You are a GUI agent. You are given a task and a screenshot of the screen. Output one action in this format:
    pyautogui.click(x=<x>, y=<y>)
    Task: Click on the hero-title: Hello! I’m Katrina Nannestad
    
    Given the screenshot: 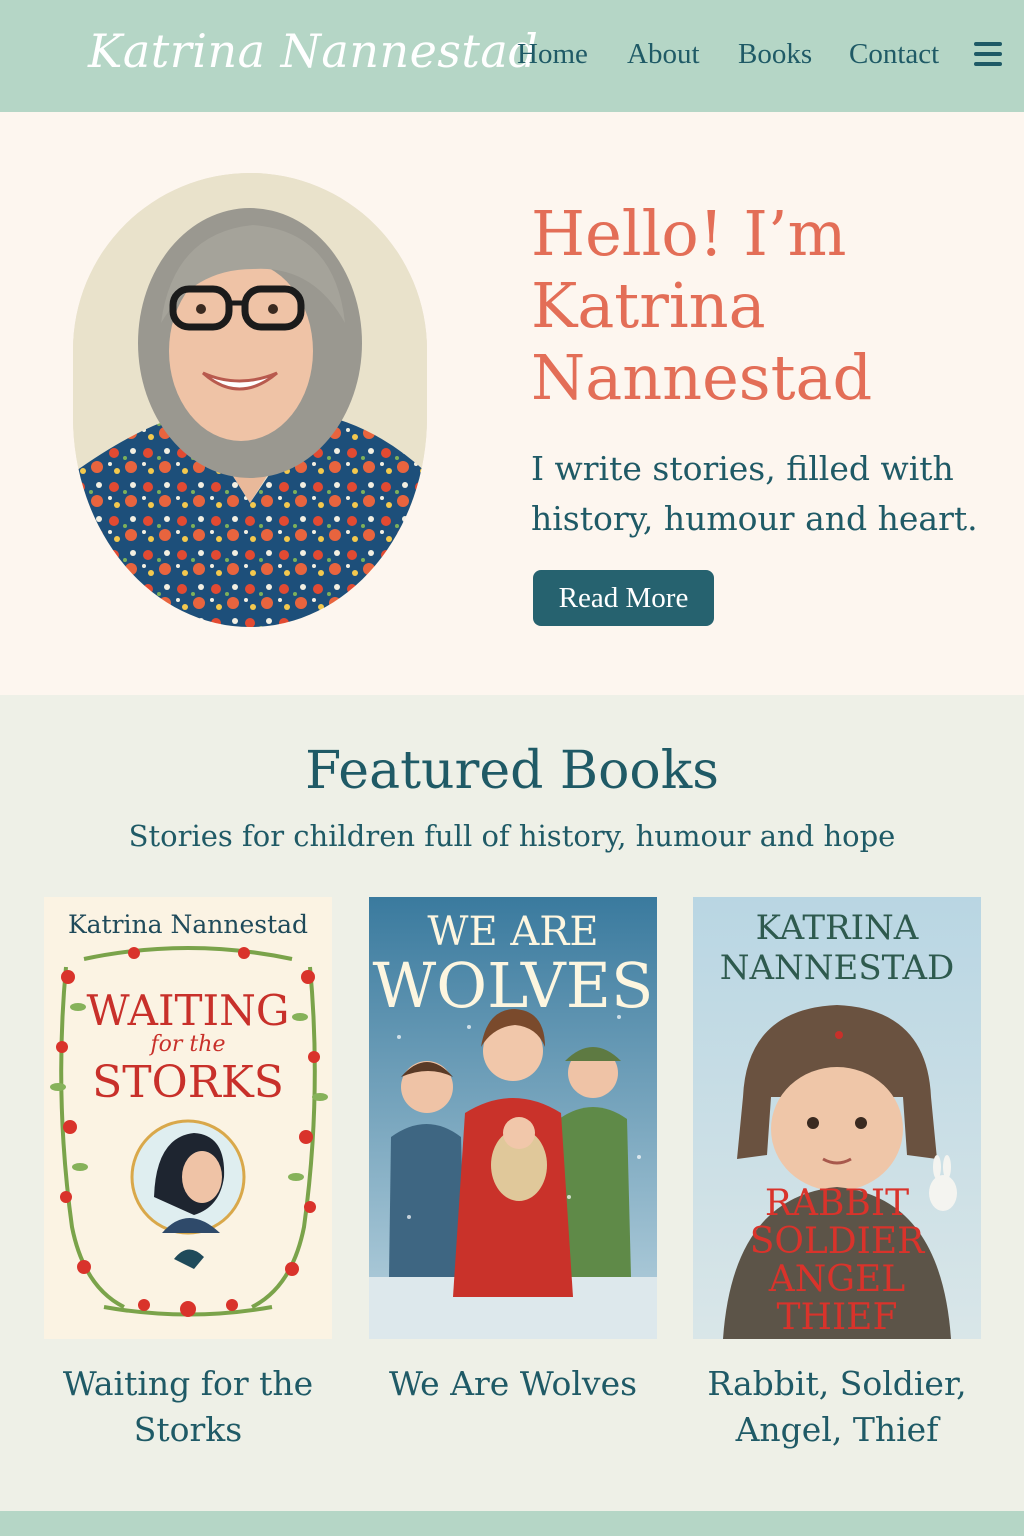 What is the action you would take?
    pyautogui.click(x=702, y=305)
    